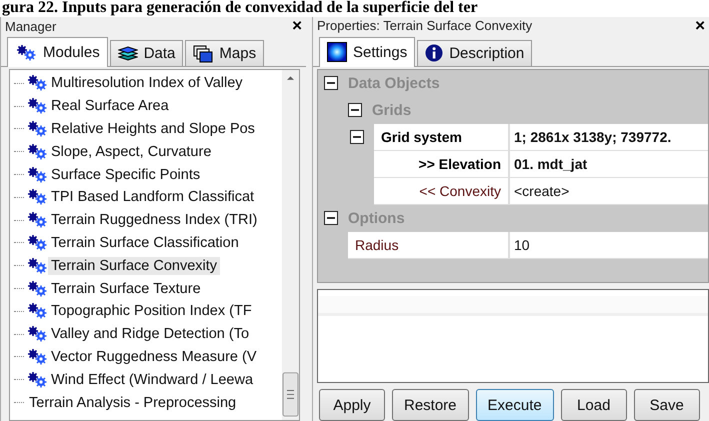 The image size is (709, 421). Describe the element at coordinates (290, 245) in the screenshot. I see `scrollbar` at that location.